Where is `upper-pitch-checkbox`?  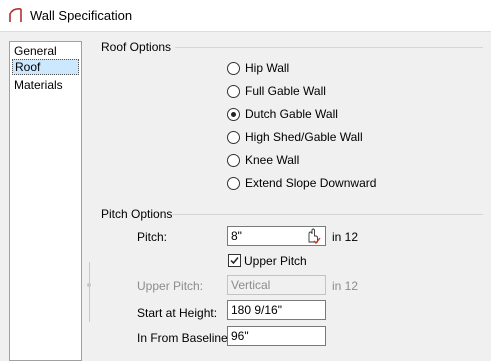 upper-pitch-checkbox is located at coordinates (234, 260).